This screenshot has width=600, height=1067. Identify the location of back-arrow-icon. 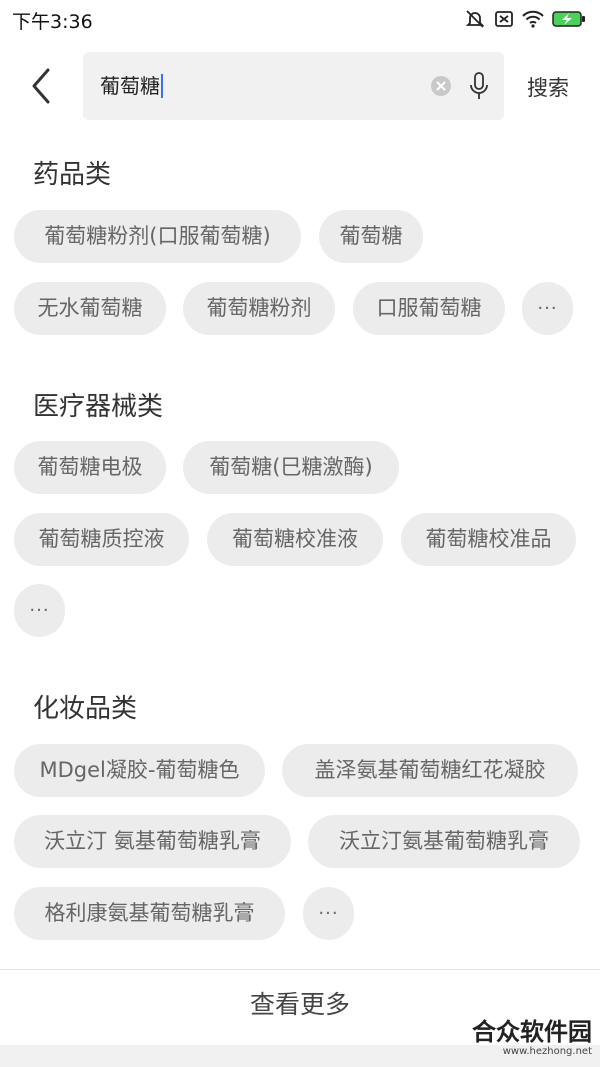
(41, 86).